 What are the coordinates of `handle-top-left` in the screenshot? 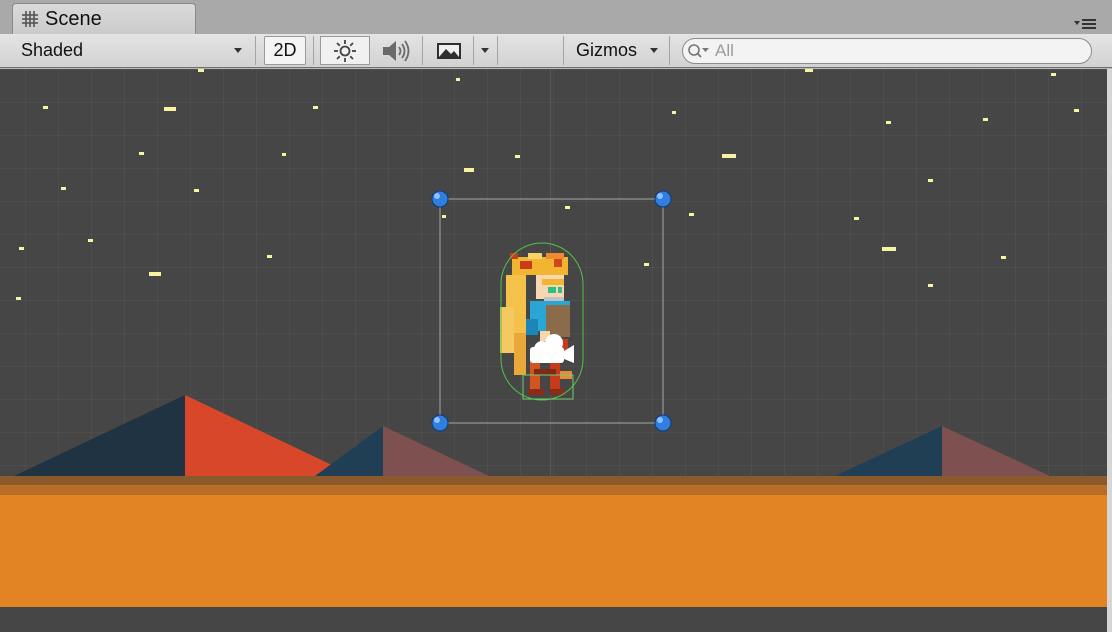 It's located at (440, 199).